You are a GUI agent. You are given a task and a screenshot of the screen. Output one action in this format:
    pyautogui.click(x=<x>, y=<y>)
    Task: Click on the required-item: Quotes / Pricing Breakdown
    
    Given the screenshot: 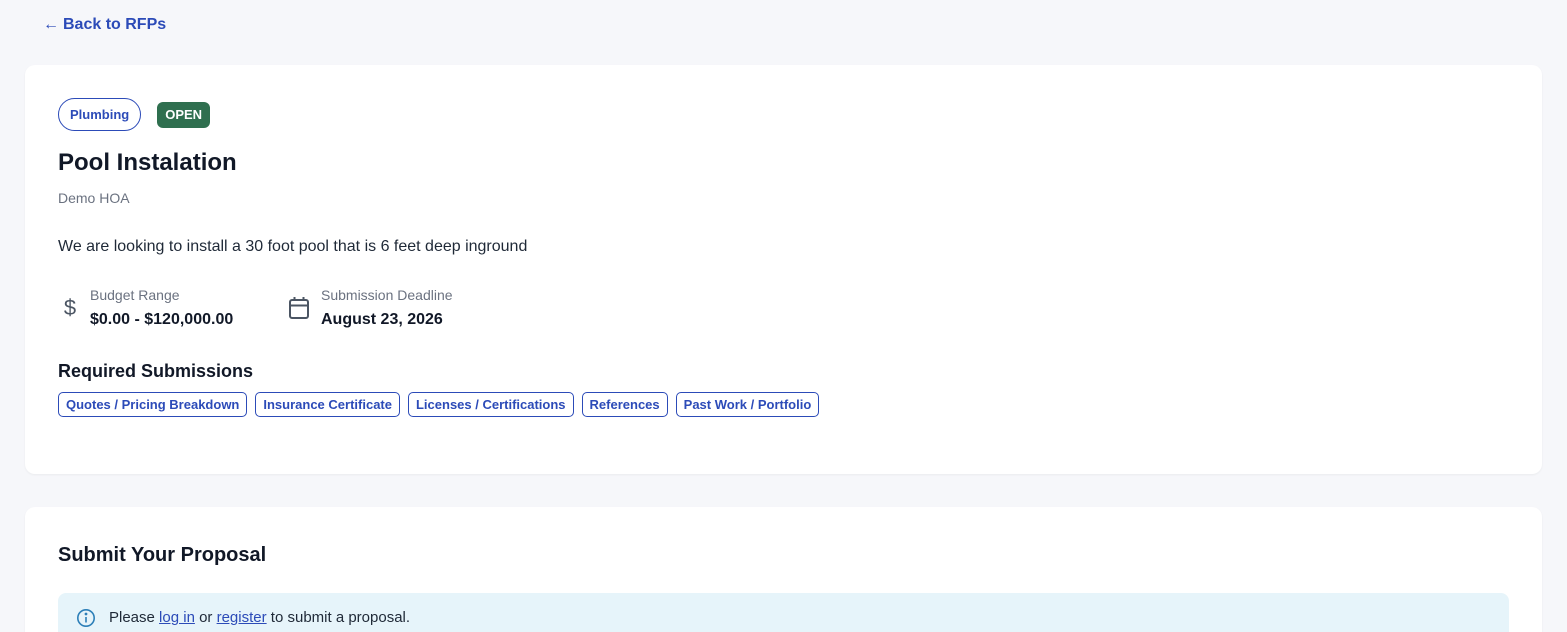 What is the action you would take?
    pyautogui.click(x=153, y=404)
    